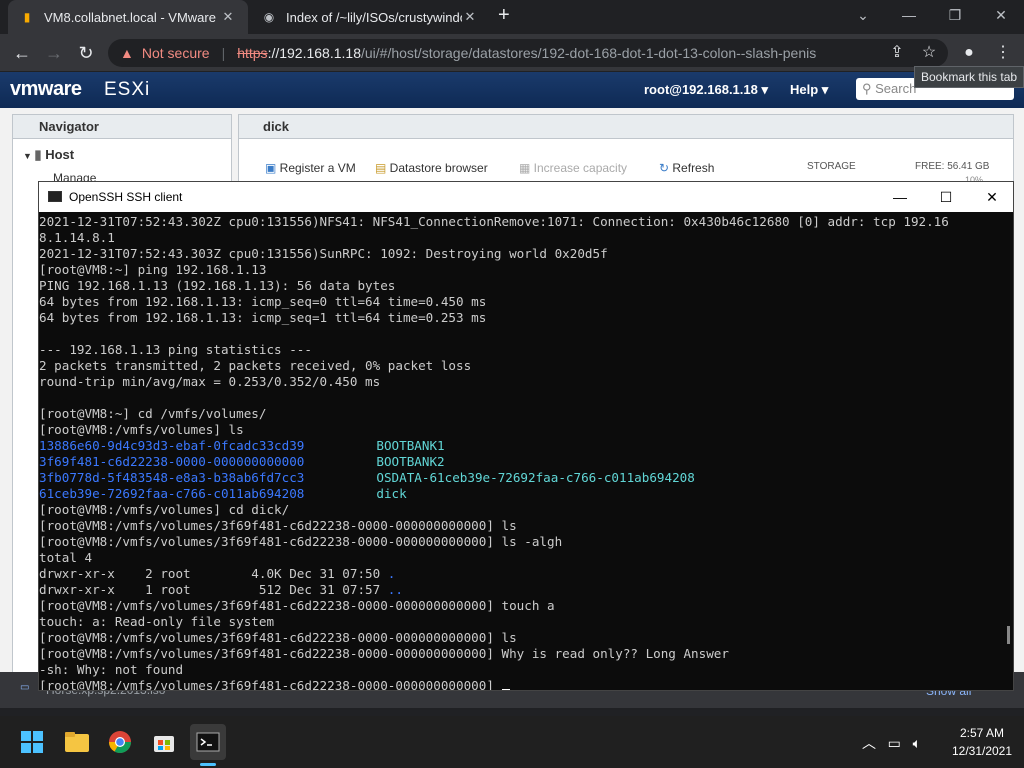 The image size is (1024, 768). I want to click on file-explorer-icon, so click(77, 742).